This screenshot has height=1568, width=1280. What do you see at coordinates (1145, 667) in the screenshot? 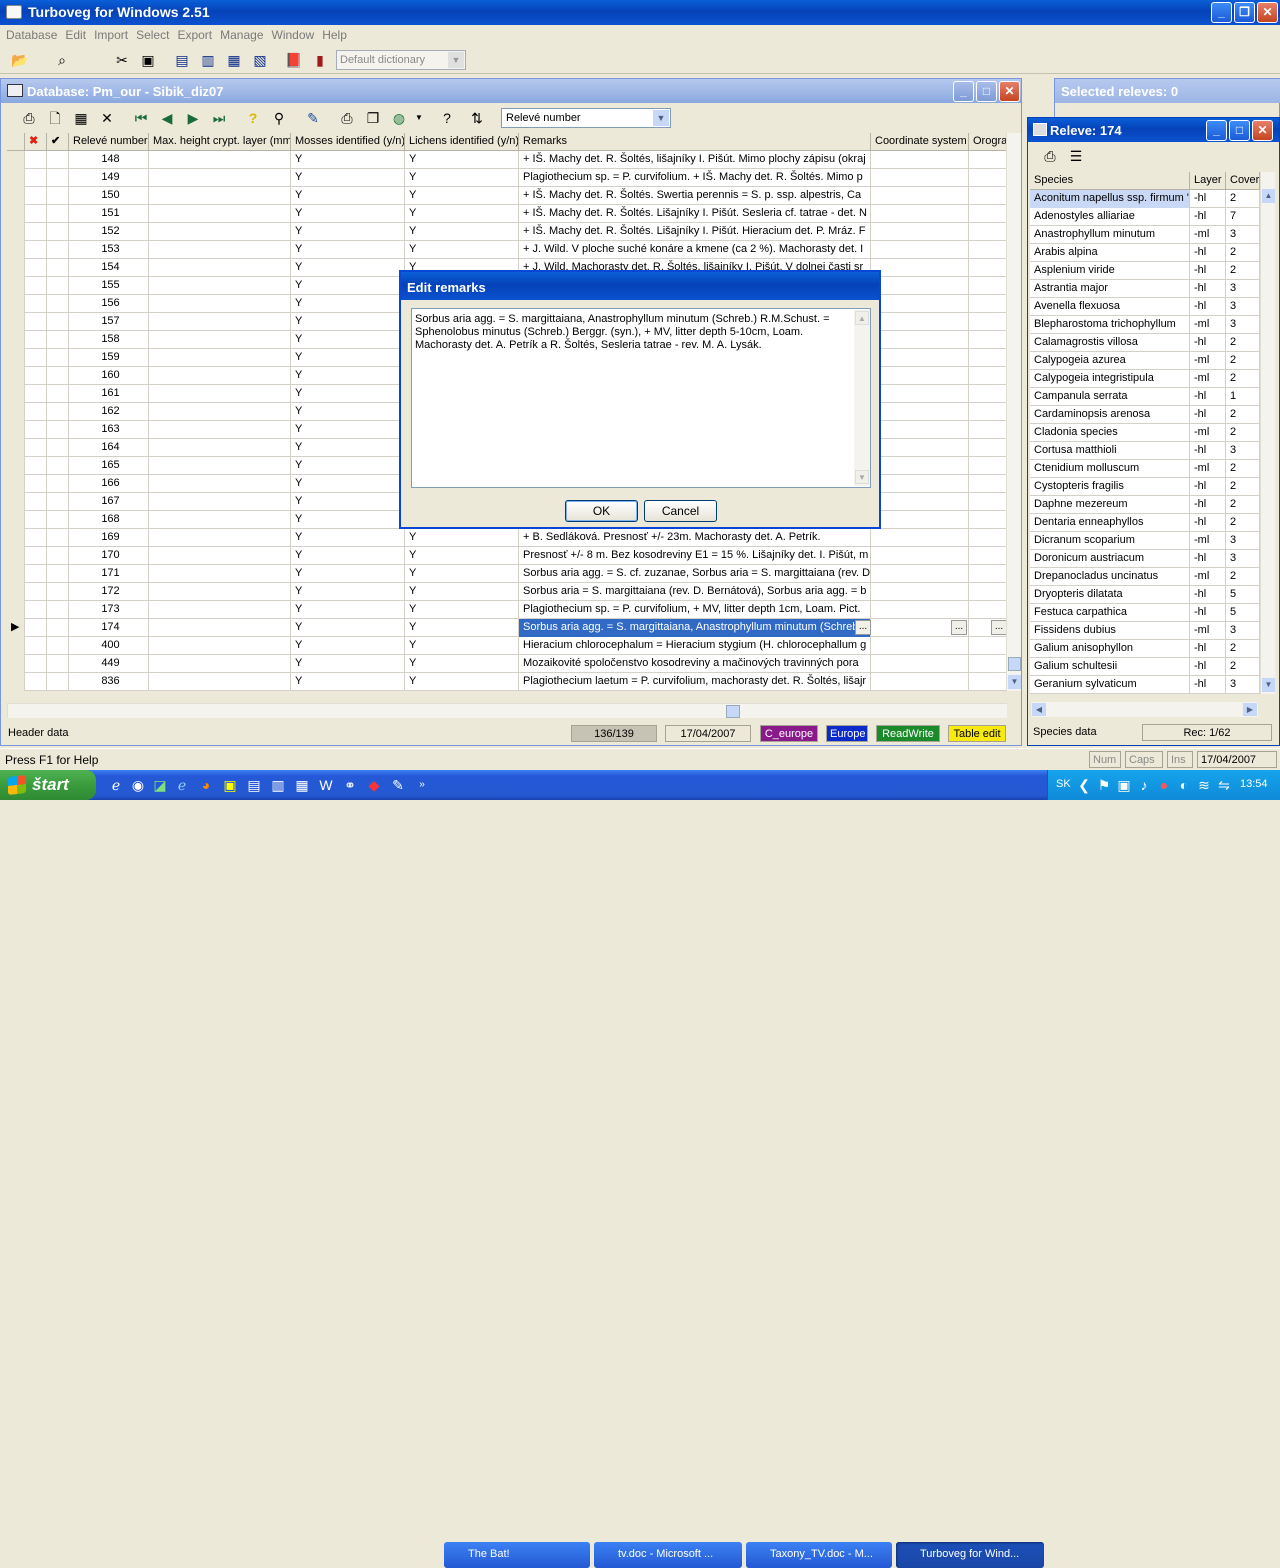
I see `species-row: Galium schultesii -hl 2` at bounding box center [1145, 667].